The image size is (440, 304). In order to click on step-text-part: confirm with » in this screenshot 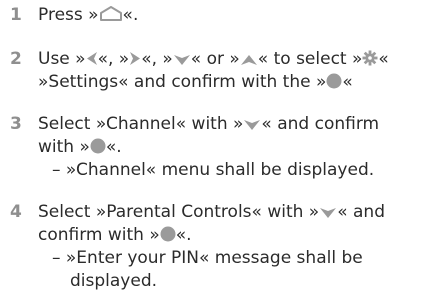, I will do `click(99, 235)`.